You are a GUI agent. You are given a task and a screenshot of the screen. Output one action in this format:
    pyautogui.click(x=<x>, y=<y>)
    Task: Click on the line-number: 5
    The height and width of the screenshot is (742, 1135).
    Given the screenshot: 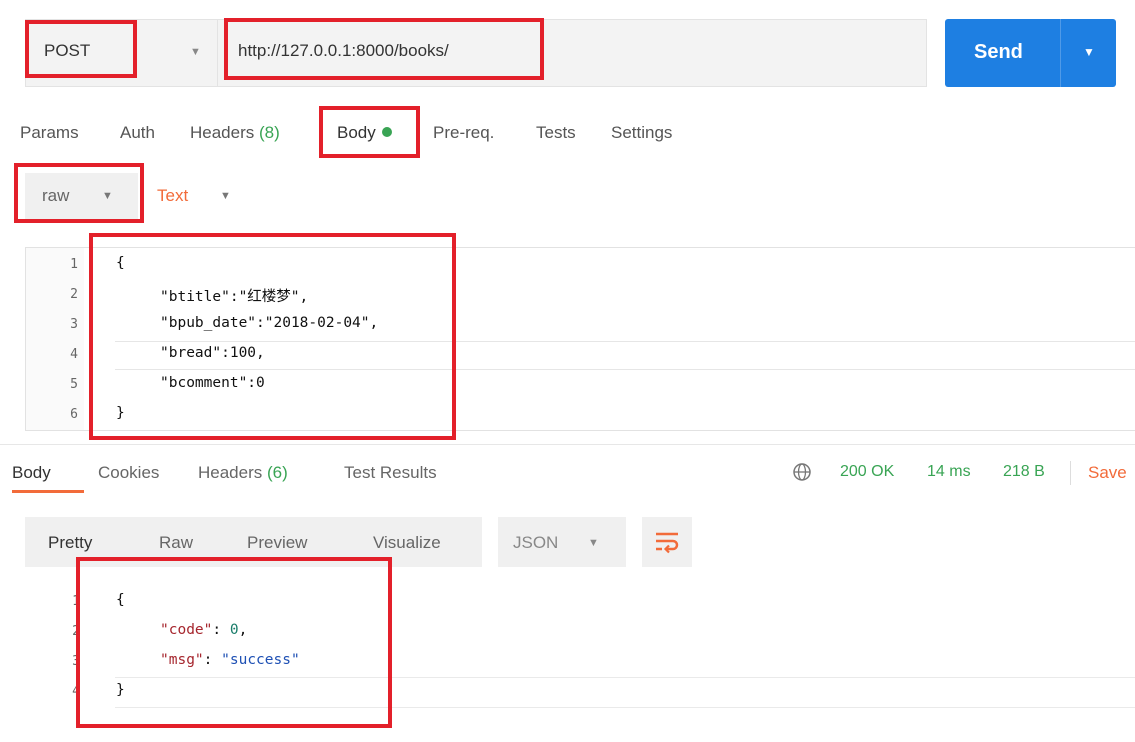 What is the action you would take?
    pyautogui.click(x=74, y=384)
    